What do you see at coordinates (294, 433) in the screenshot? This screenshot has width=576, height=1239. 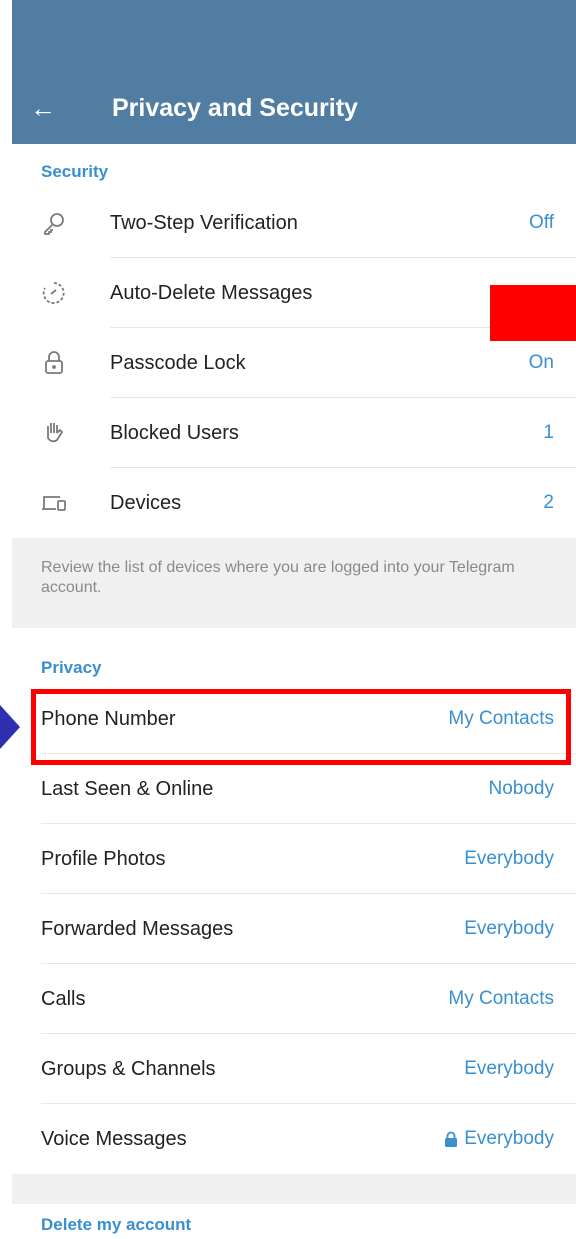 I see `row-blocked-users: Blocked Users 1` at bounding box center [294, 433].